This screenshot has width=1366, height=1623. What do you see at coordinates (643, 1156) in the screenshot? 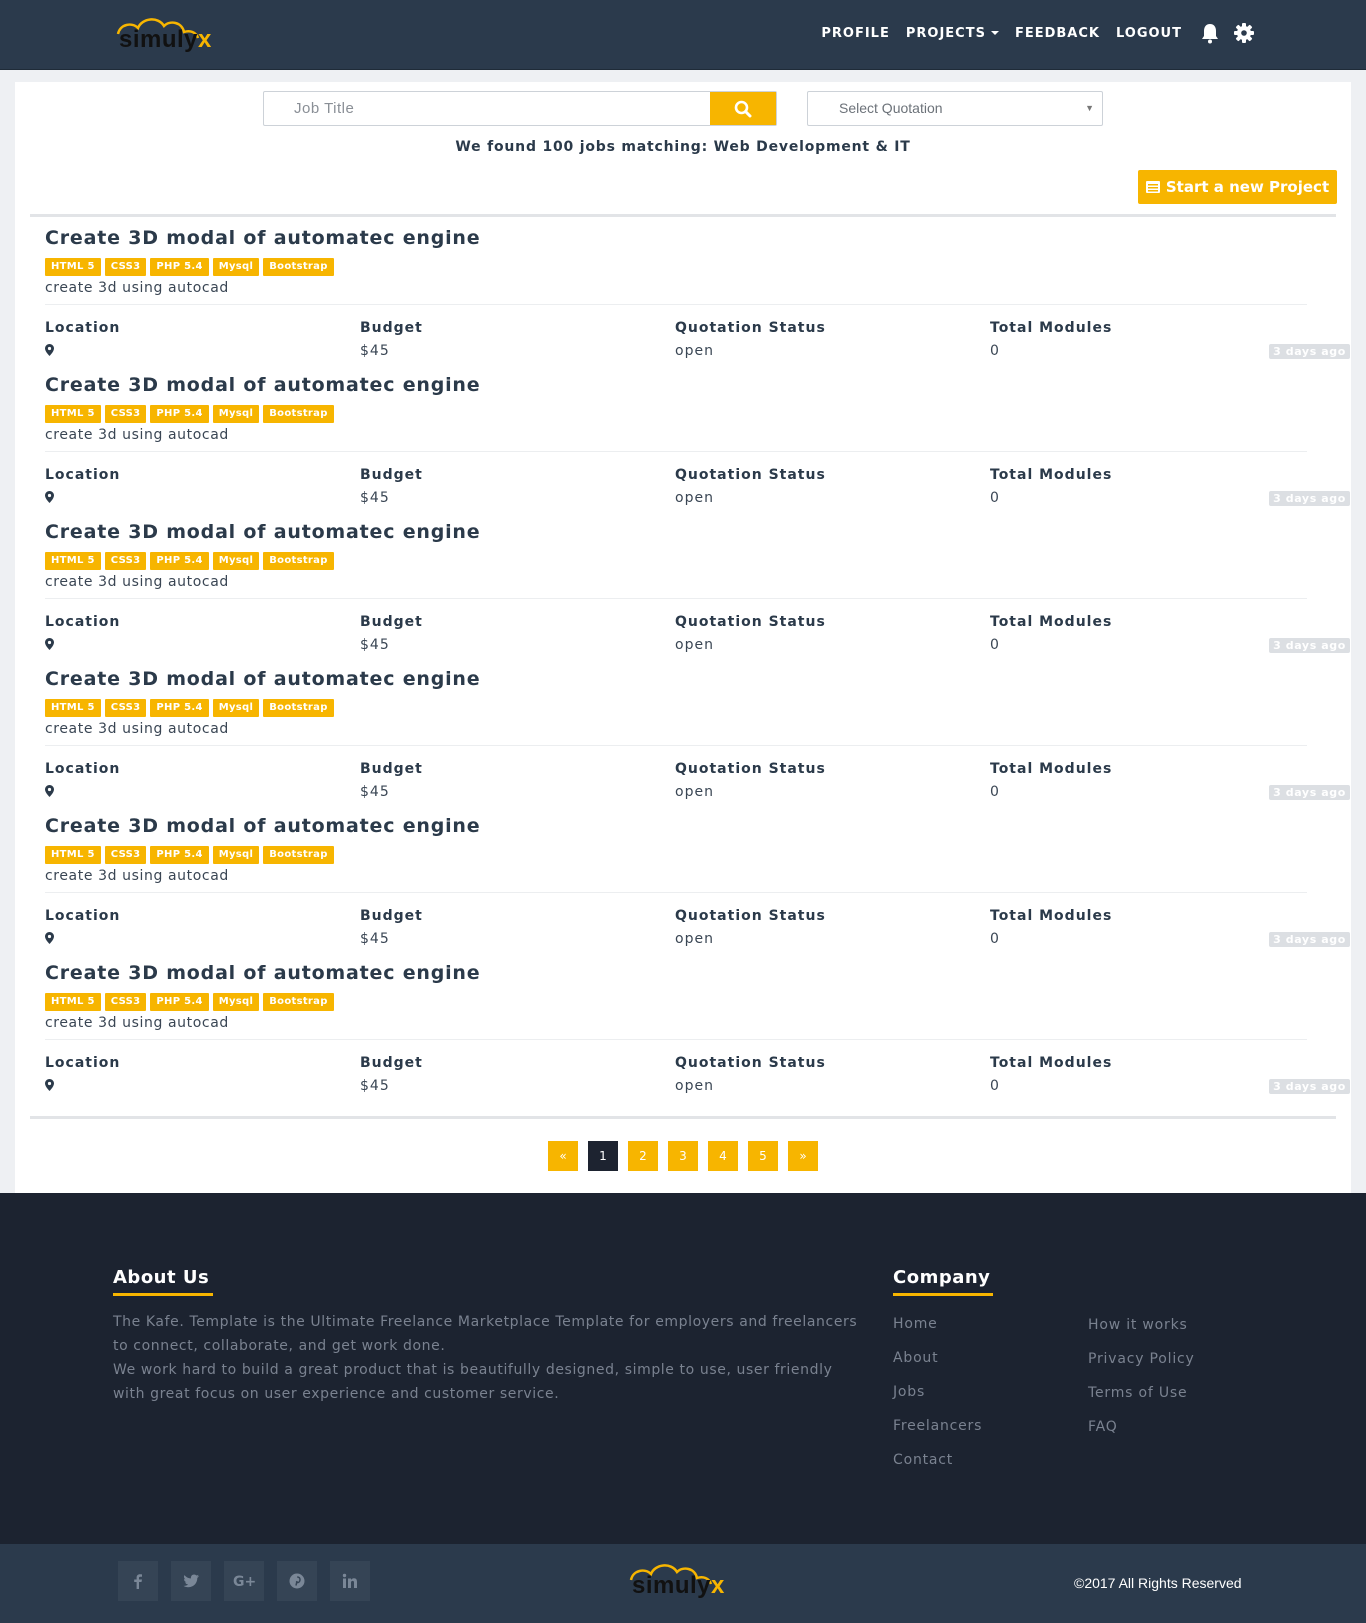
I see `page-button-2: 2` at bounding box center [643, 1156].